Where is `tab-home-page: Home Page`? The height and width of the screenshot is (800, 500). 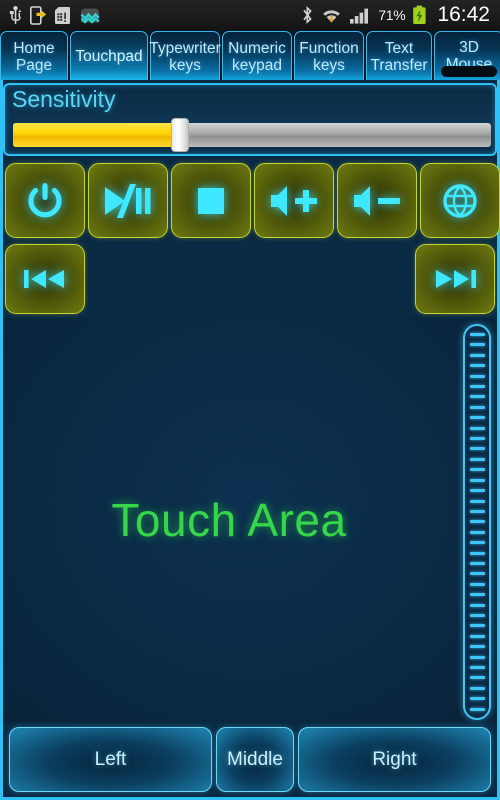
tab-home-page: Home Page is located at coordinates (34, 55).